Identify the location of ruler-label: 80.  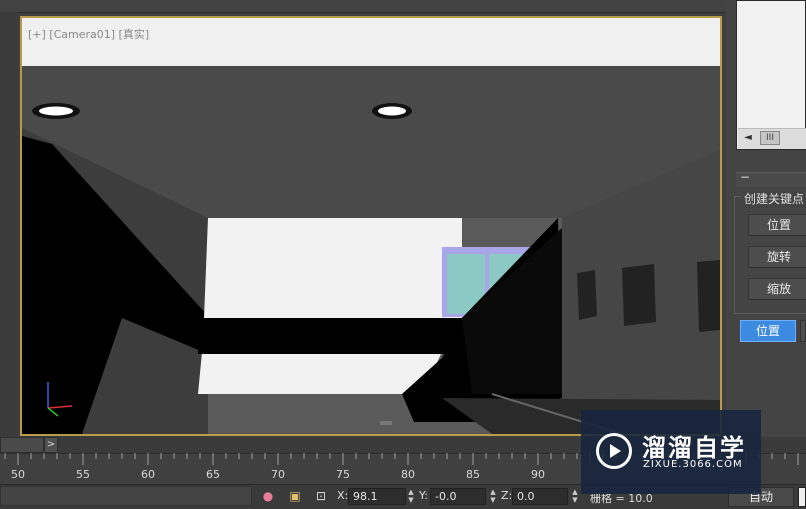
(408, 474).